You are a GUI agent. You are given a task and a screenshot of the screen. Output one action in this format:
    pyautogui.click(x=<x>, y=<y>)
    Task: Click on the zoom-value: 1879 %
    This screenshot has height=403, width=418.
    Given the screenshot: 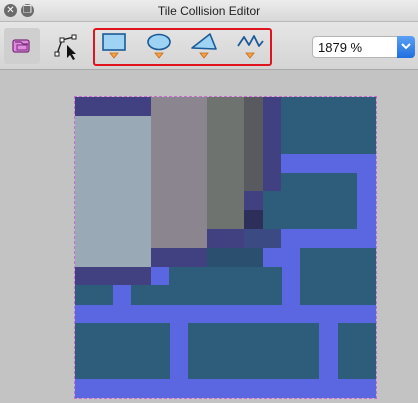 What is the action you would take?
    pyautogui.click(x=340, y=47)
    